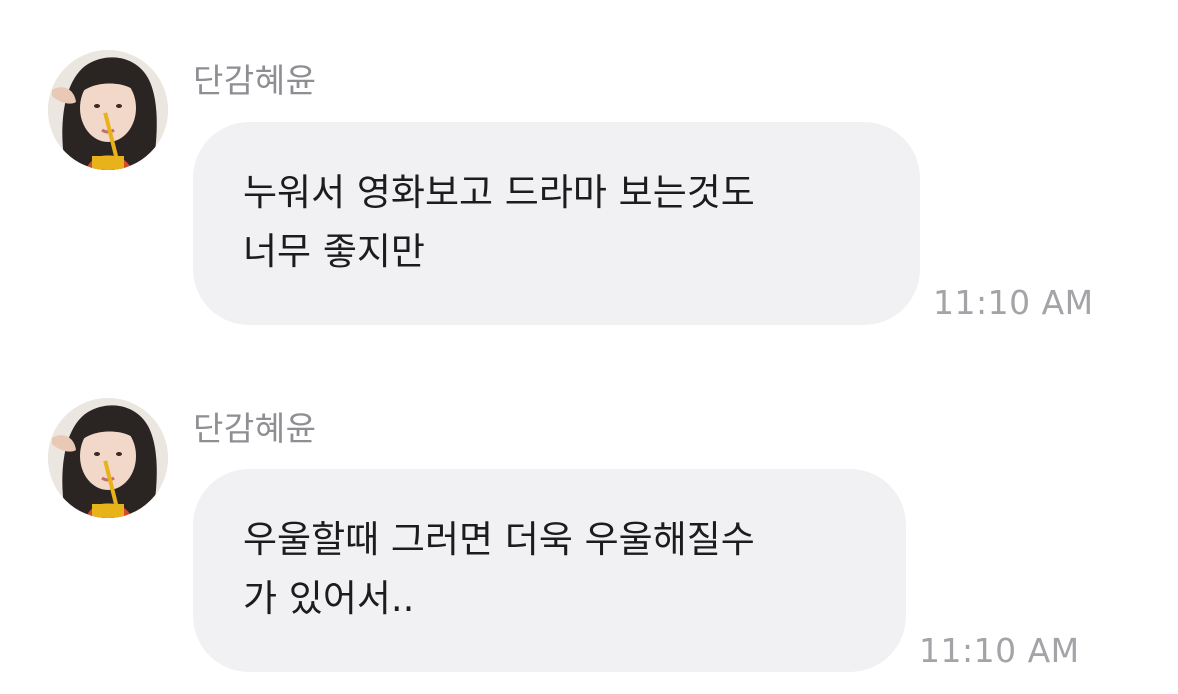  I want to click on sender-name: 단감혜윤, so click(255, 428).